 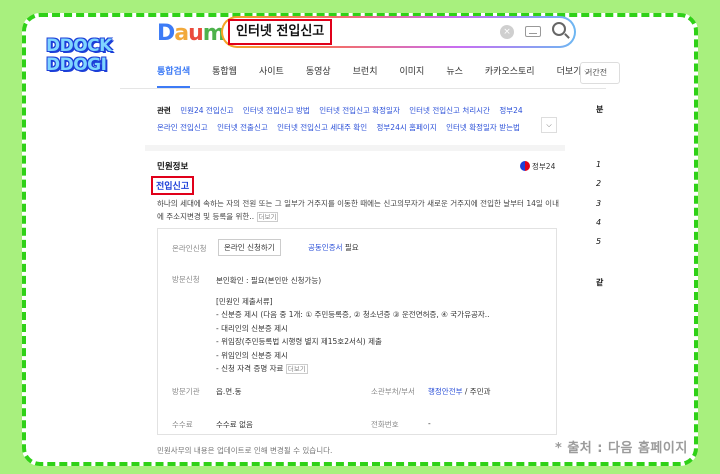 I want to click on related-link: 정부24시 홈페이지, so click(x=407, y=127).